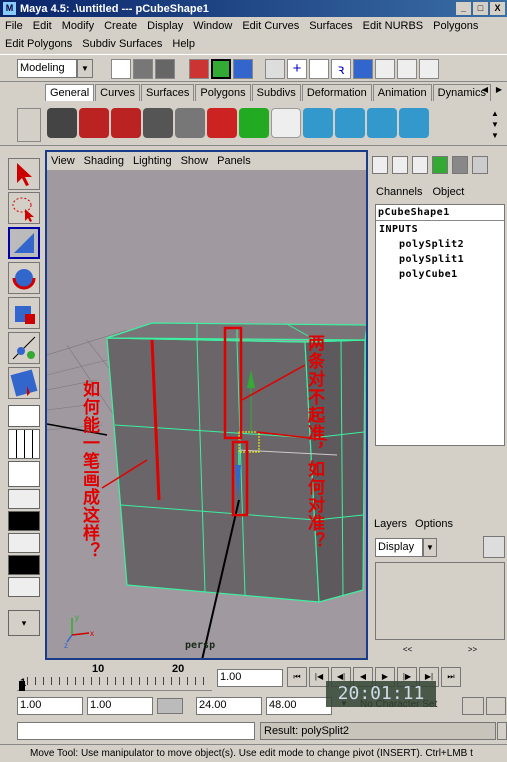 This screenshot has height=762, width=507. Describe the element at coordinates (24, 416) in the screenshot. I see `layout-single-icon` at that location.